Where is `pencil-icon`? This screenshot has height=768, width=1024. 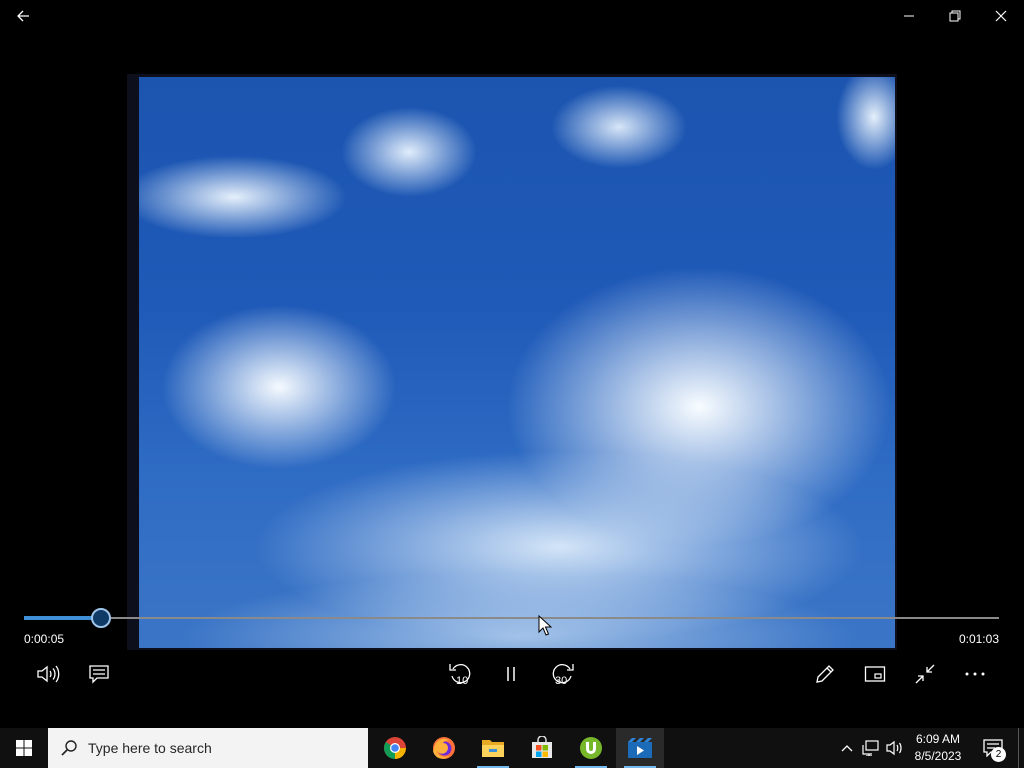 pencil-icon is located at coordinates (825, 674).